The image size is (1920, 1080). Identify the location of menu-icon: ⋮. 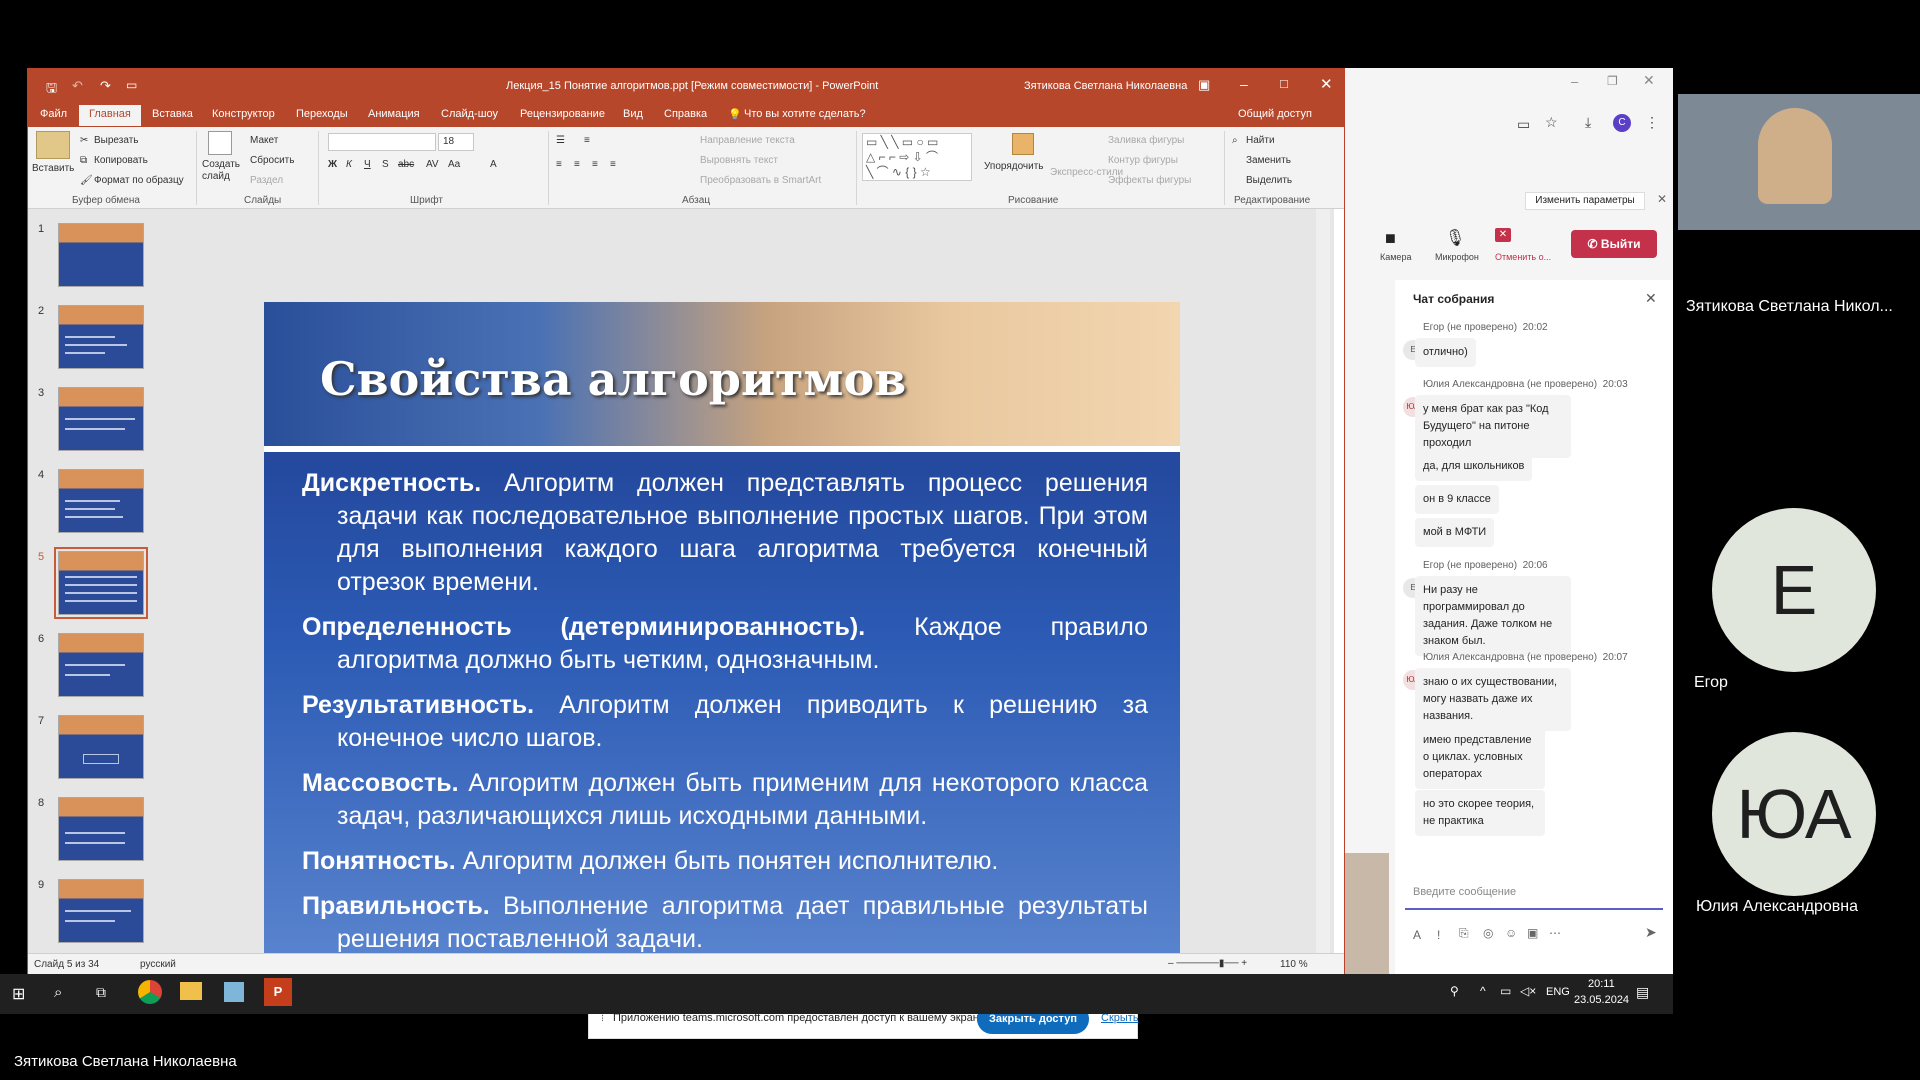
(1652, 122).